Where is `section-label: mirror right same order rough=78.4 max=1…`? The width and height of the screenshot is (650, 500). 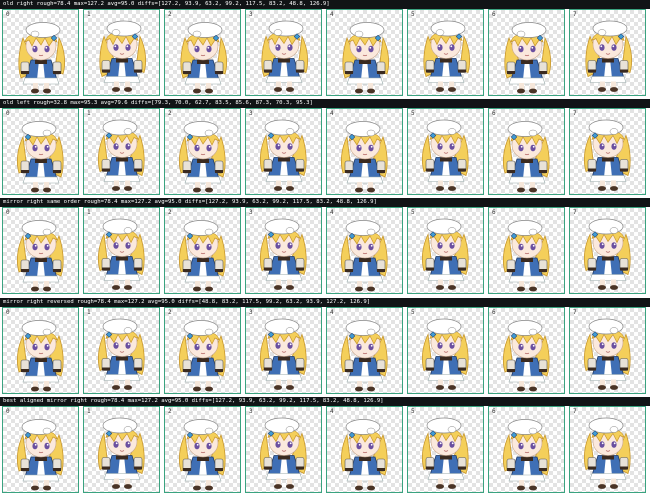 section-label: mirror right same order rough=78.4 max=1… is located at coordinates (325, 203).